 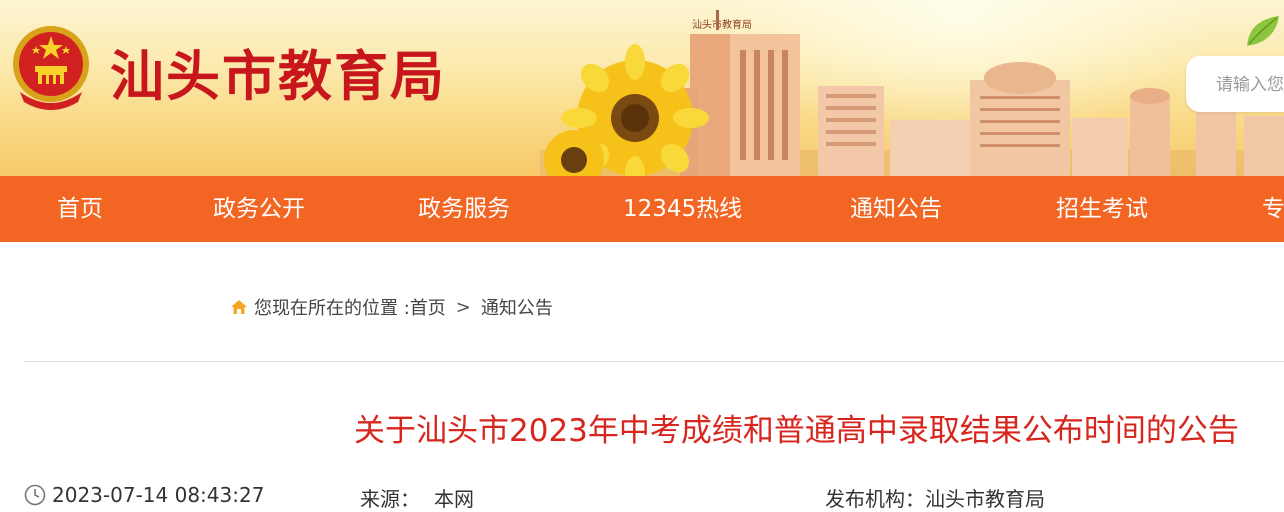 I want to click on search-input, so click(x=1249, y=85).